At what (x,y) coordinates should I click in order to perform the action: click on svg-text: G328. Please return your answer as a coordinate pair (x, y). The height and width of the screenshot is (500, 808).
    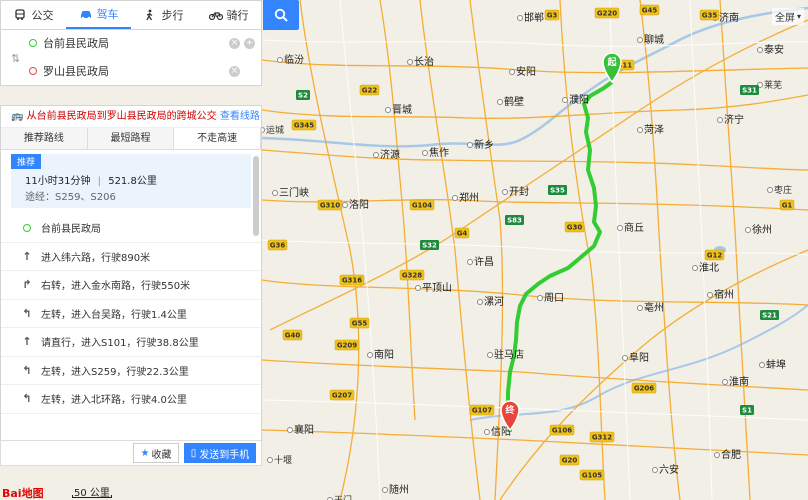
    Looking at the image, I should click on (412, 276).